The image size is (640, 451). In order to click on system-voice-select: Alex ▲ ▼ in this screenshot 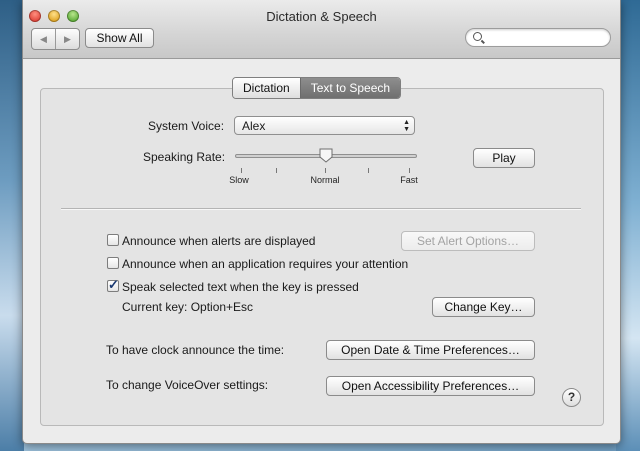, I will do `click(324, 125)`.